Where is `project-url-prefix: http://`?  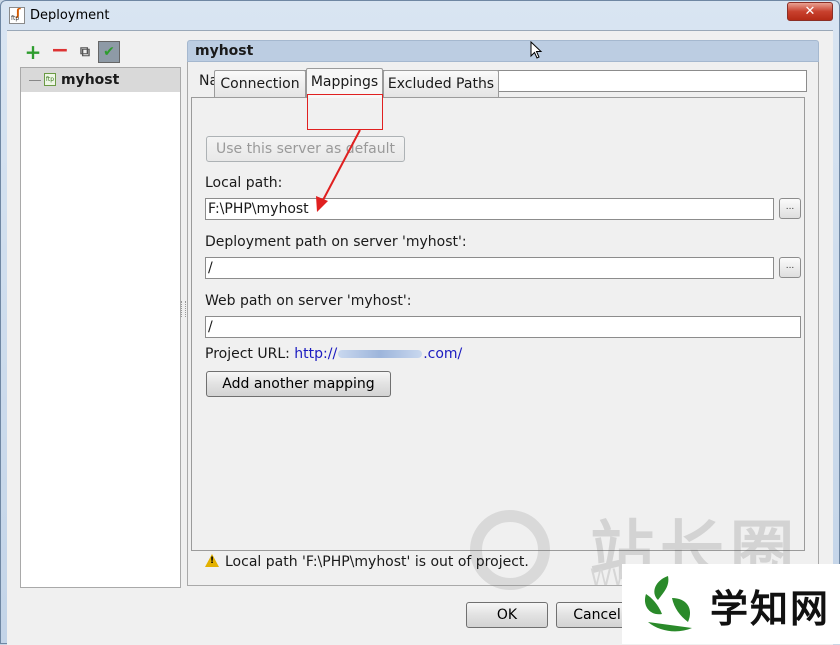 project-url-prefix: http:// is located at coordinates (316, 354).